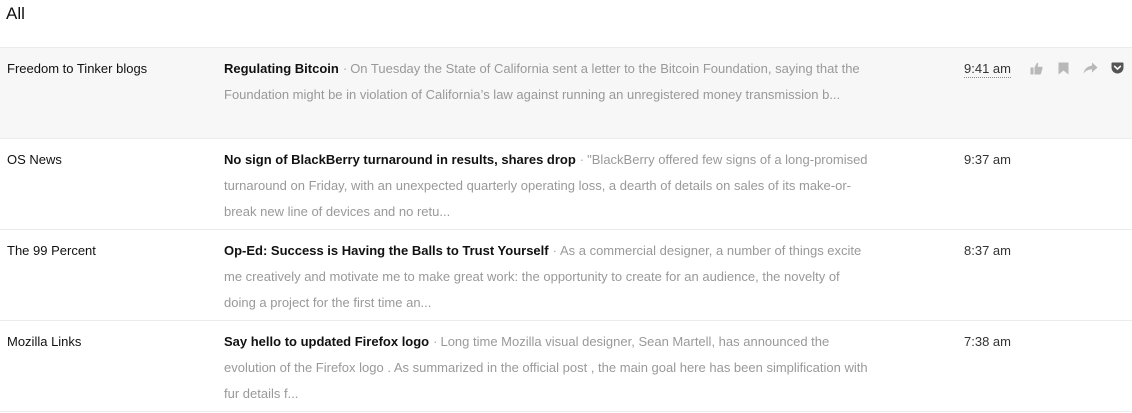  I want to click on entry-source: OS News, so click(34, 160).